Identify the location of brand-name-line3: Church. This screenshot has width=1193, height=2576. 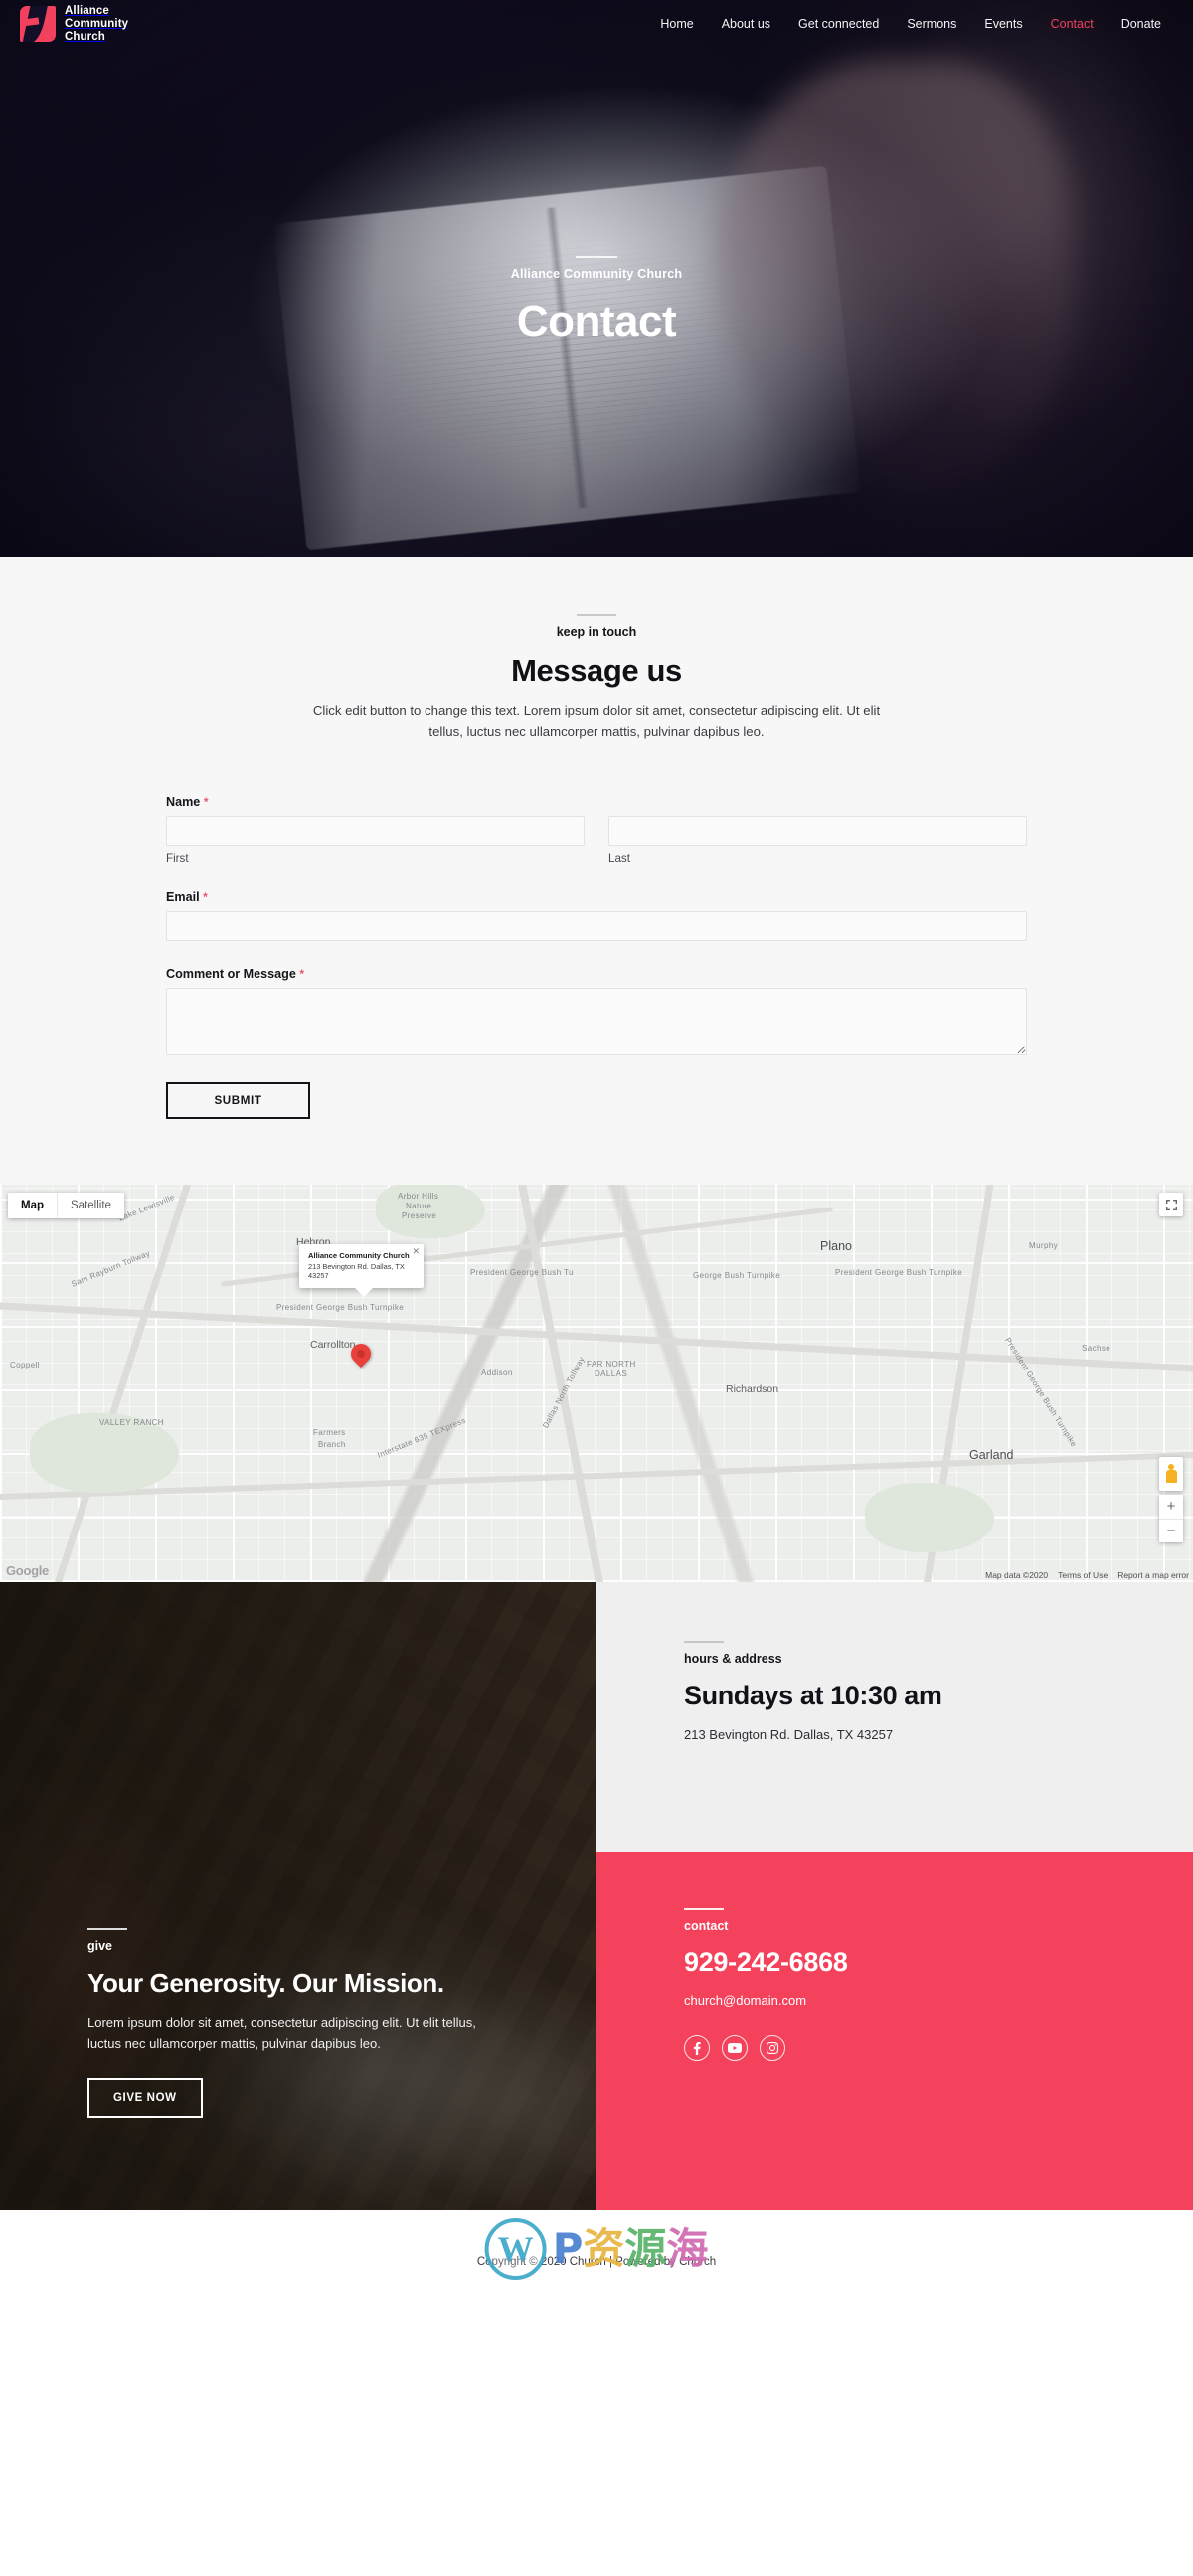
(85, 36).